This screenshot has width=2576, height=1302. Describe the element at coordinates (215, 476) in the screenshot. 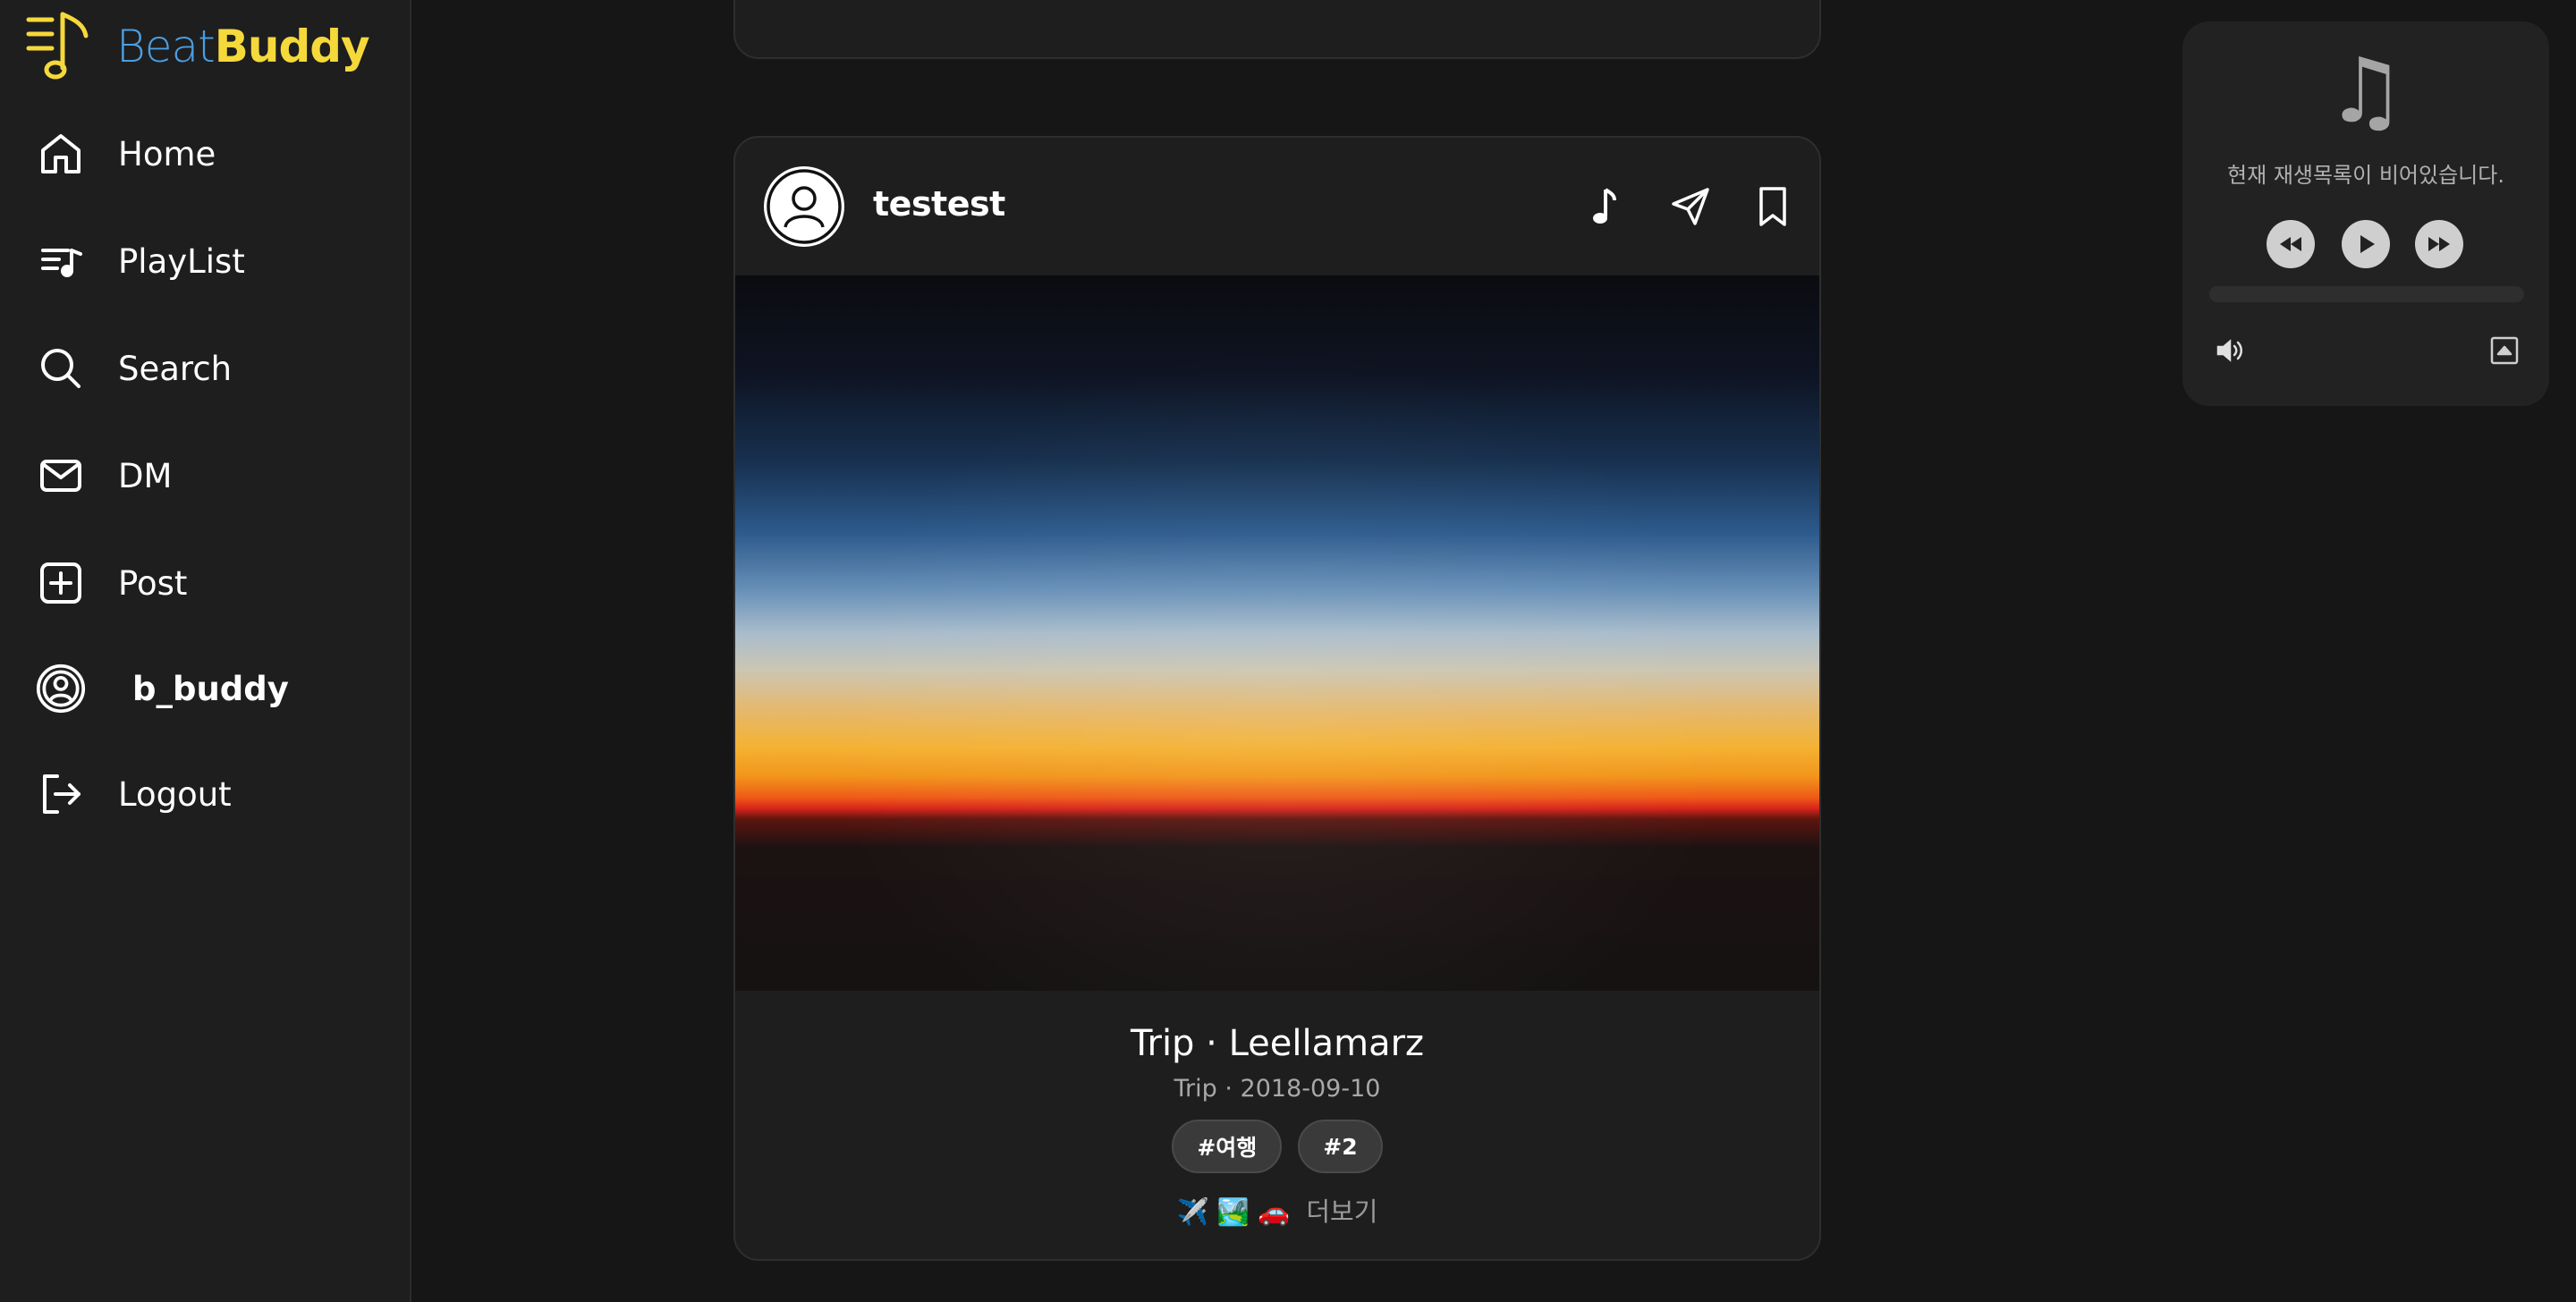

I see `sidebar-item-dm: DM` at that location.